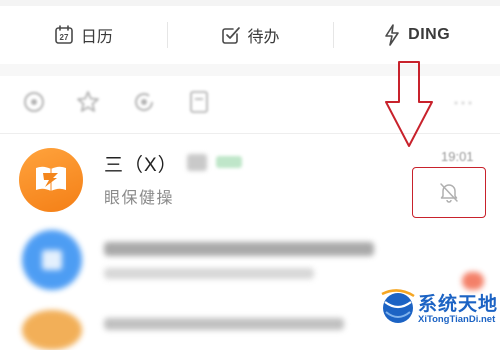 This screenshot has width=500, height=350. Describe the element at coordinates (139, 198) in the screenshot. I see `chat-preview: 眼保健操` at that location.